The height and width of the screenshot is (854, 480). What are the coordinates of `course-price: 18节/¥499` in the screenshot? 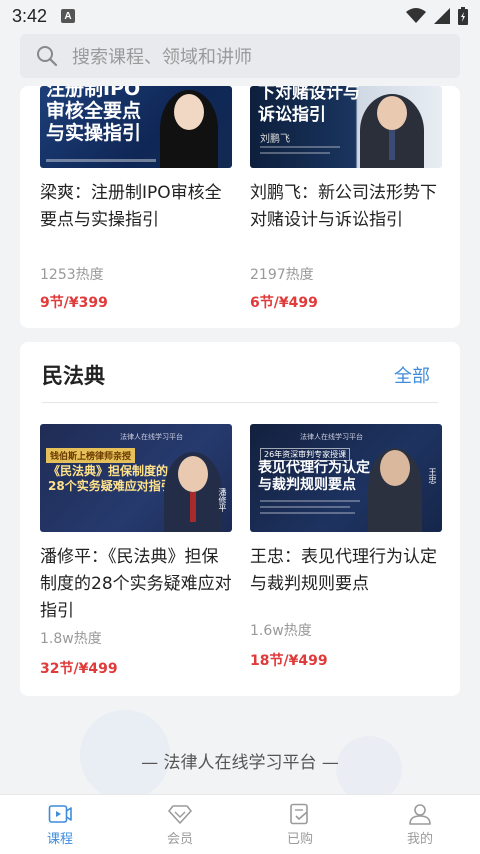 It's located at (289, 661).